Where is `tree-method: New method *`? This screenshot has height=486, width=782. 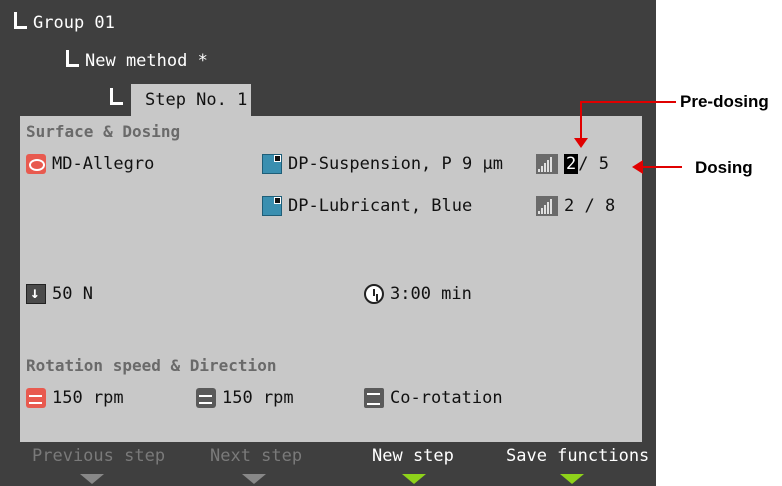 tree-method: New method * is located at coordinates (137, 60).